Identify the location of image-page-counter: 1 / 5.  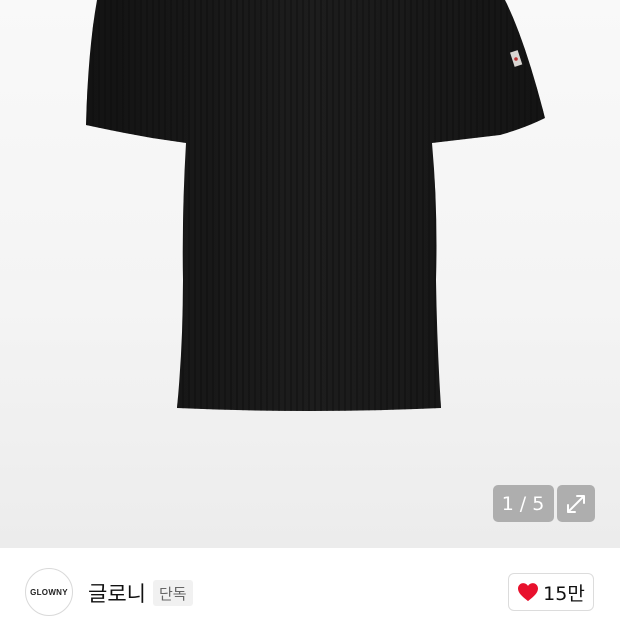
(523, 503).